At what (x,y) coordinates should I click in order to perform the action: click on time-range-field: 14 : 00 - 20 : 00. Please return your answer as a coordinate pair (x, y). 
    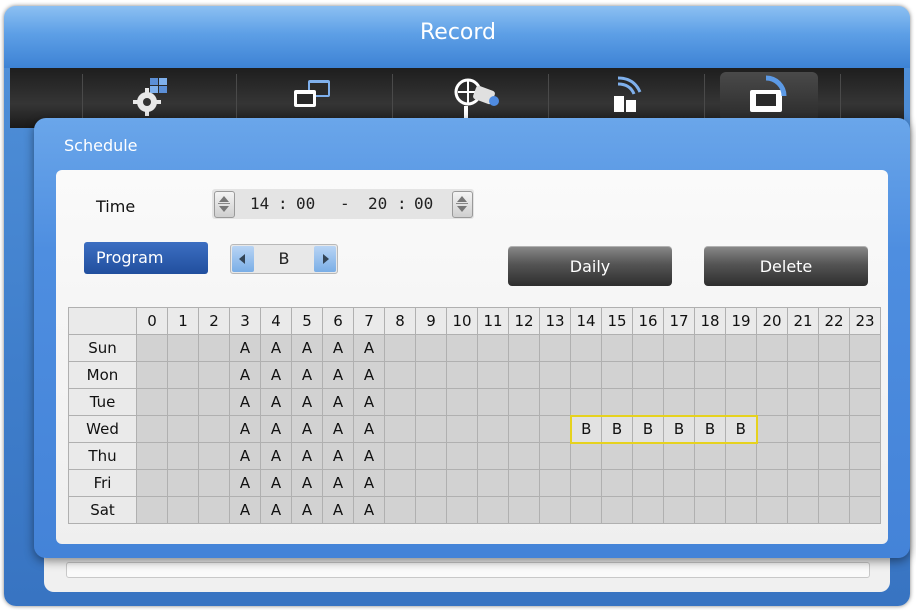
    Looking at the image, I should click on (343, 204).